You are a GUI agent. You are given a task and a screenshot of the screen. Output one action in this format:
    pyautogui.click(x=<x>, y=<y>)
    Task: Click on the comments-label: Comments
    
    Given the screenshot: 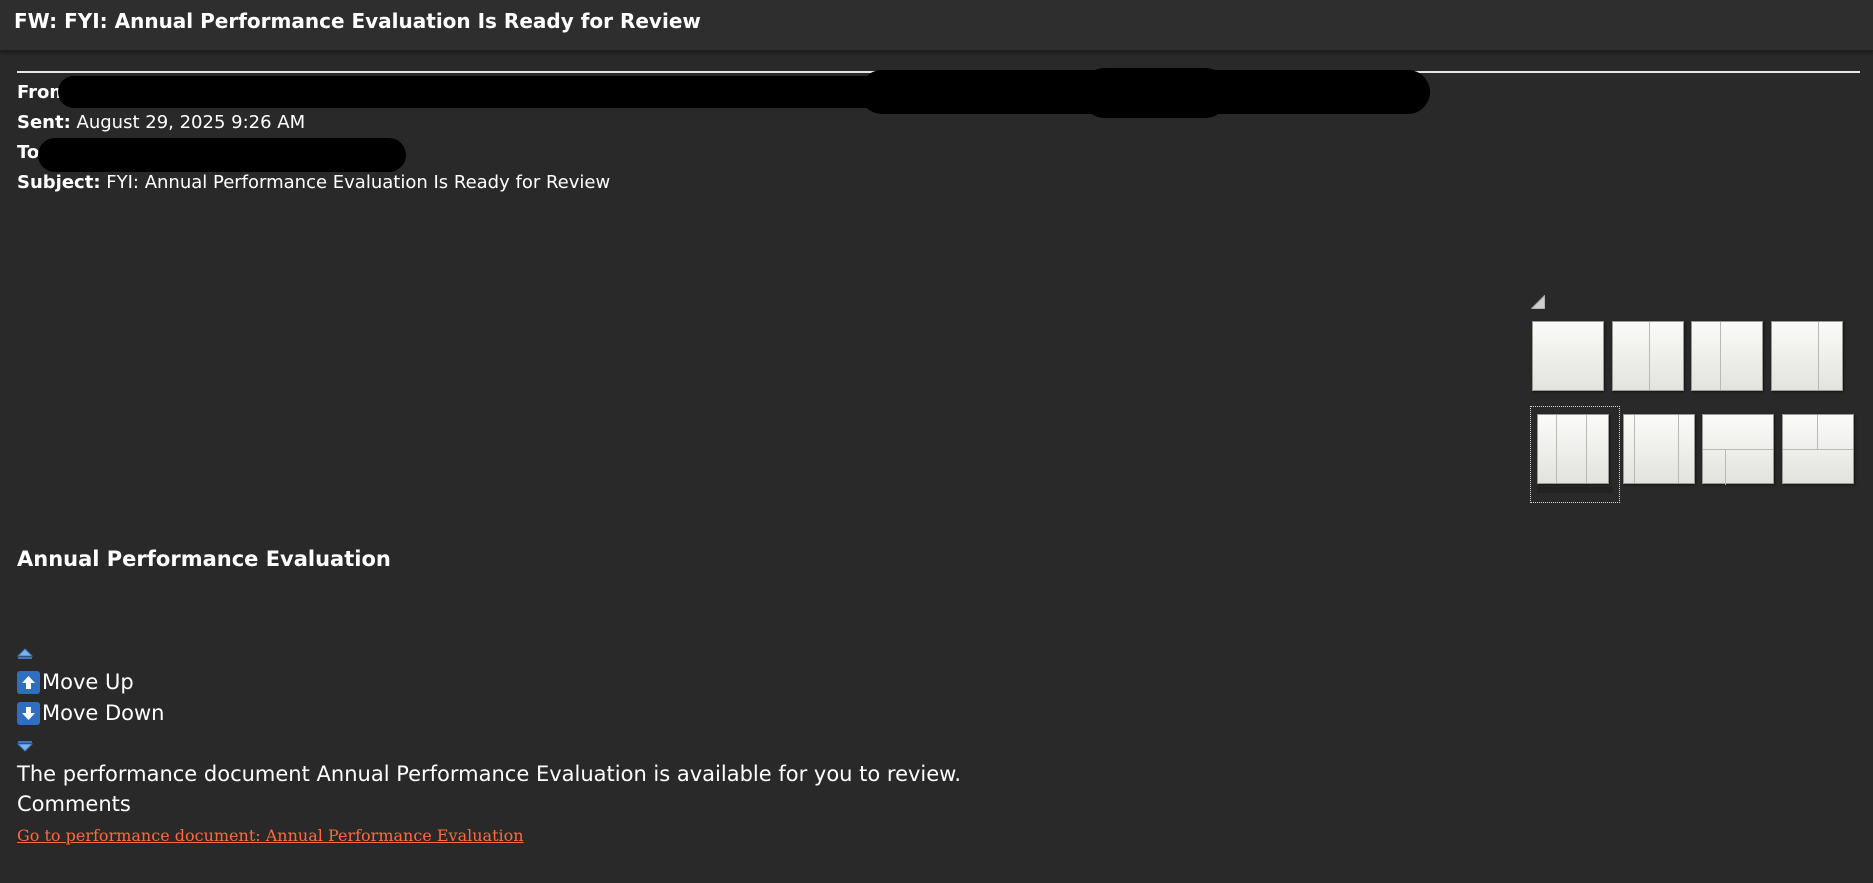 What is the action you would take?
    pyautogui.click(x=74, y=804)
    